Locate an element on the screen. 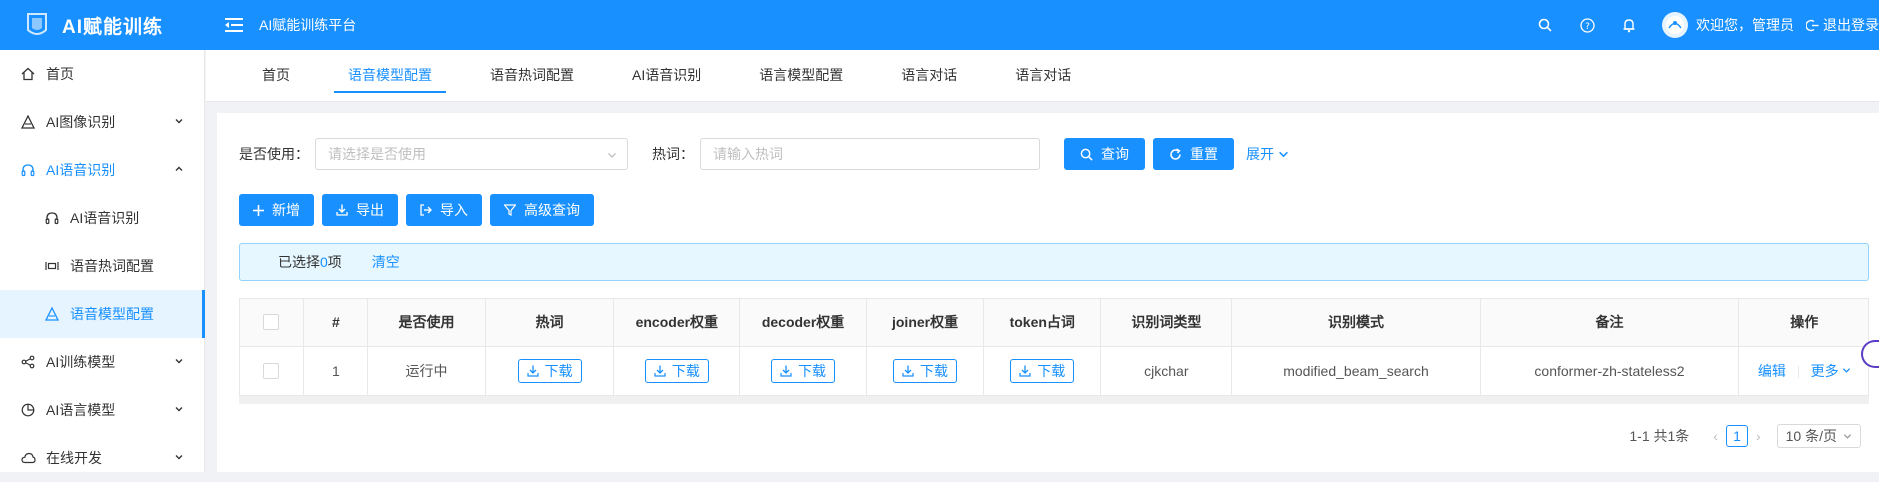  tab-home: 首页 is located at coordinates (276, 75).